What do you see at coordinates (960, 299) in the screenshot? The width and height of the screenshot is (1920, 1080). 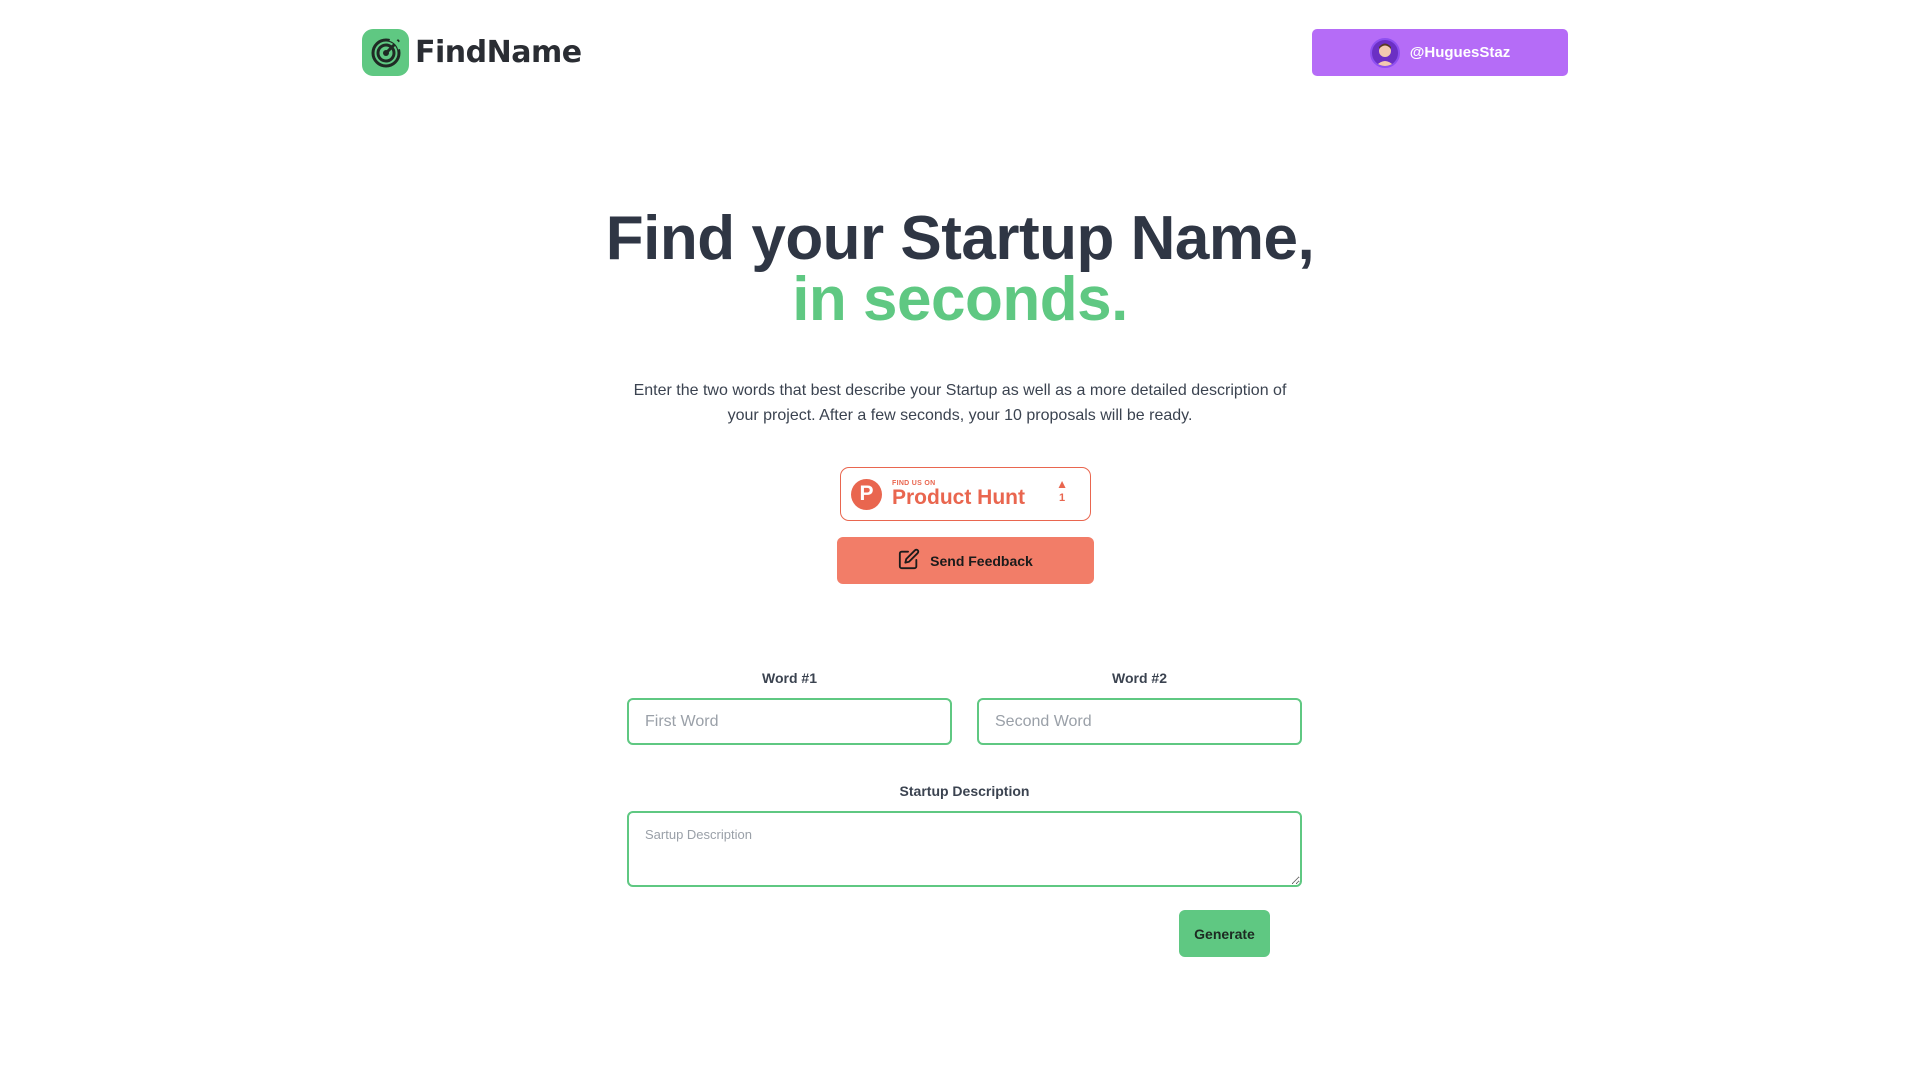 I see `title-line-2: in seconds.` at bounding box center [960, 299].